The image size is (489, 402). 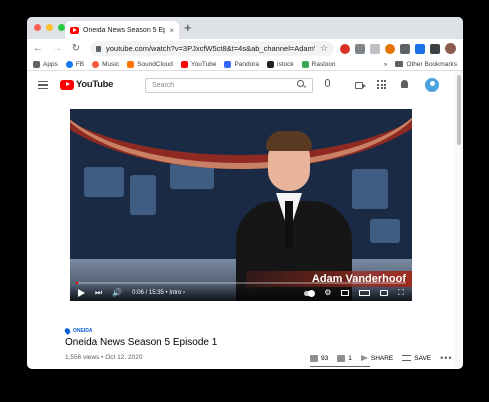 I want to click on search-icon, so click(x=300, y=83).